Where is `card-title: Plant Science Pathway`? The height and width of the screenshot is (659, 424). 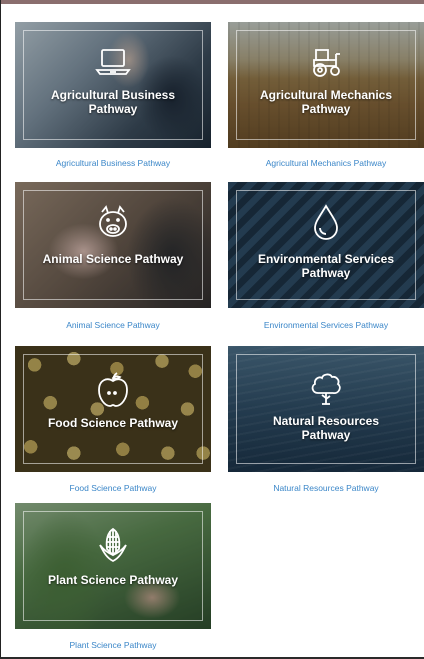
card-title: Plant Science Pathway is located at coordinates (113, 580).